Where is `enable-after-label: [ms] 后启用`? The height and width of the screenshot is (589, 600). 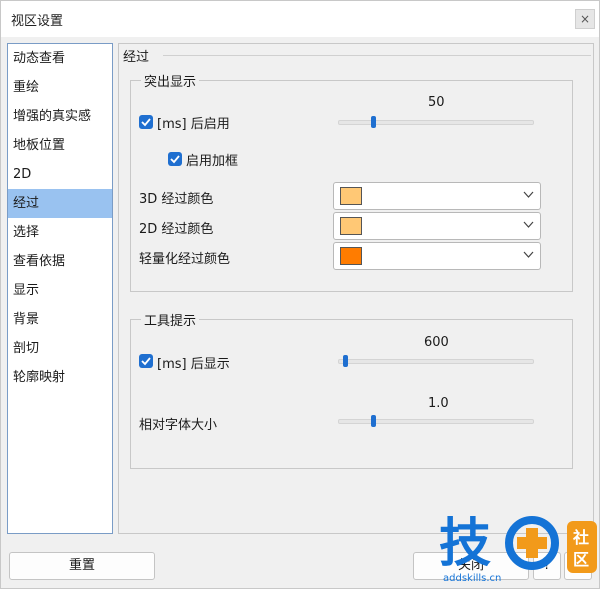 enable-after-label: [ms] 后启用 is located at coordinates (193, 124).